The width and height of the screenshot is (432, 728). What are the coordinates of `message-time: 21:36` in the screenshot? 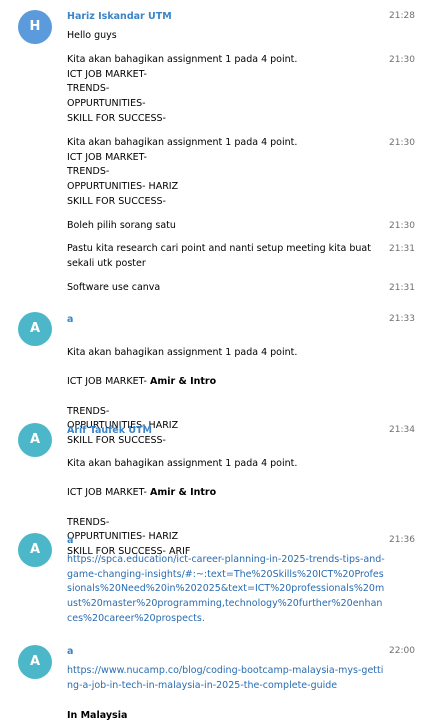 It's located at (402, 540).